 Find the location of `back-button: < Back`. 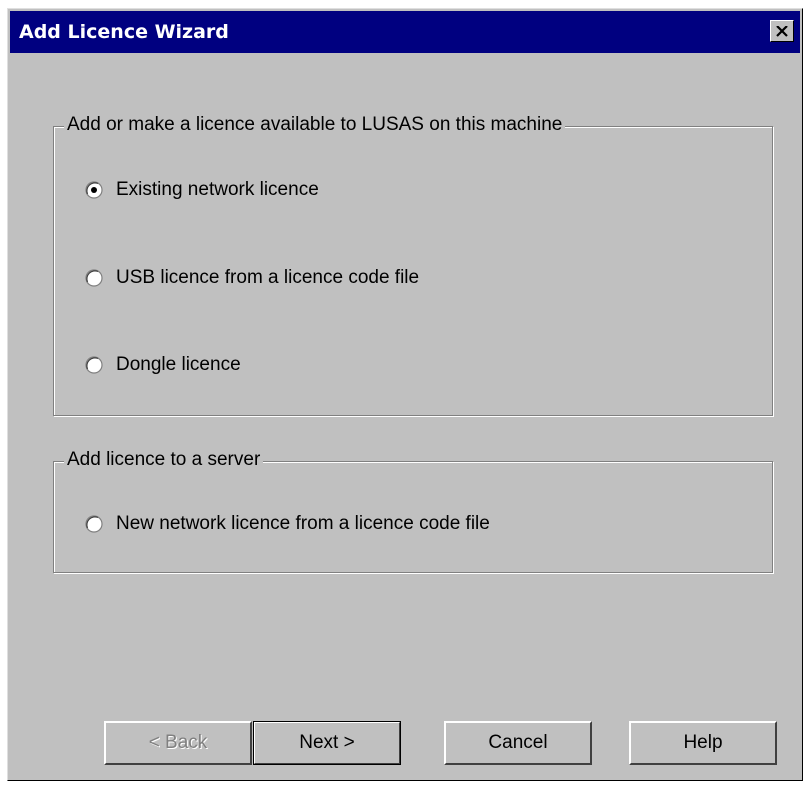

back-button: < Back is located at coordinates (178, 743).